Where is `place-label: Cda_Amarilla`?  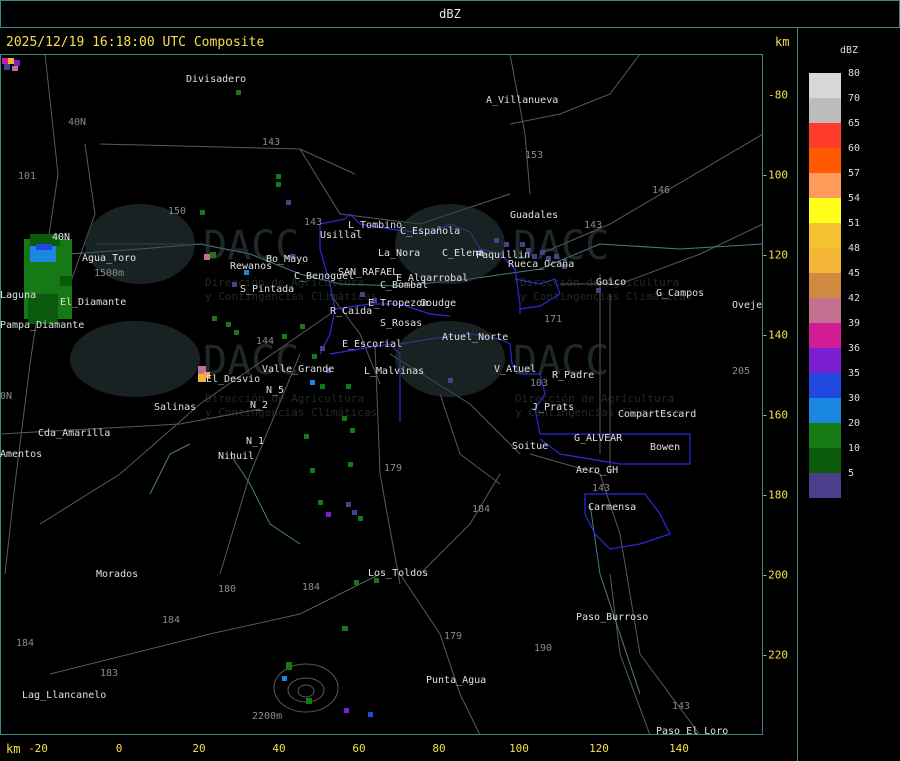 place-label: Cda_Amarilla is located at coordinates (74, 433).